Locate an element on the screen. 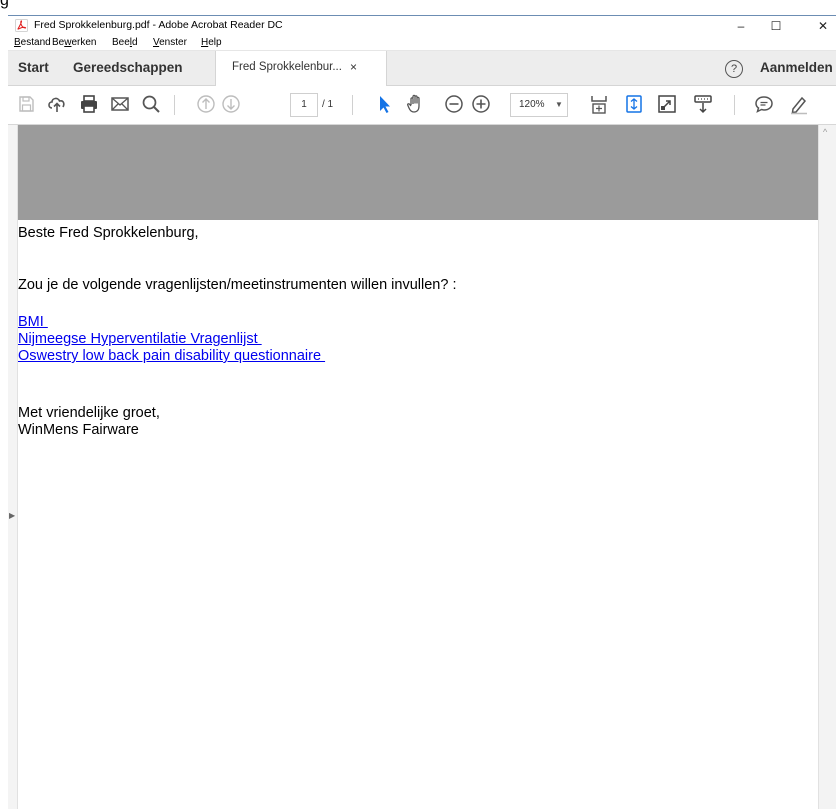 Image resolution: width=836 pixels, height=809 pixels. toolbar: 1 / 1 120% ▼ is located at coordinates (422, 105).